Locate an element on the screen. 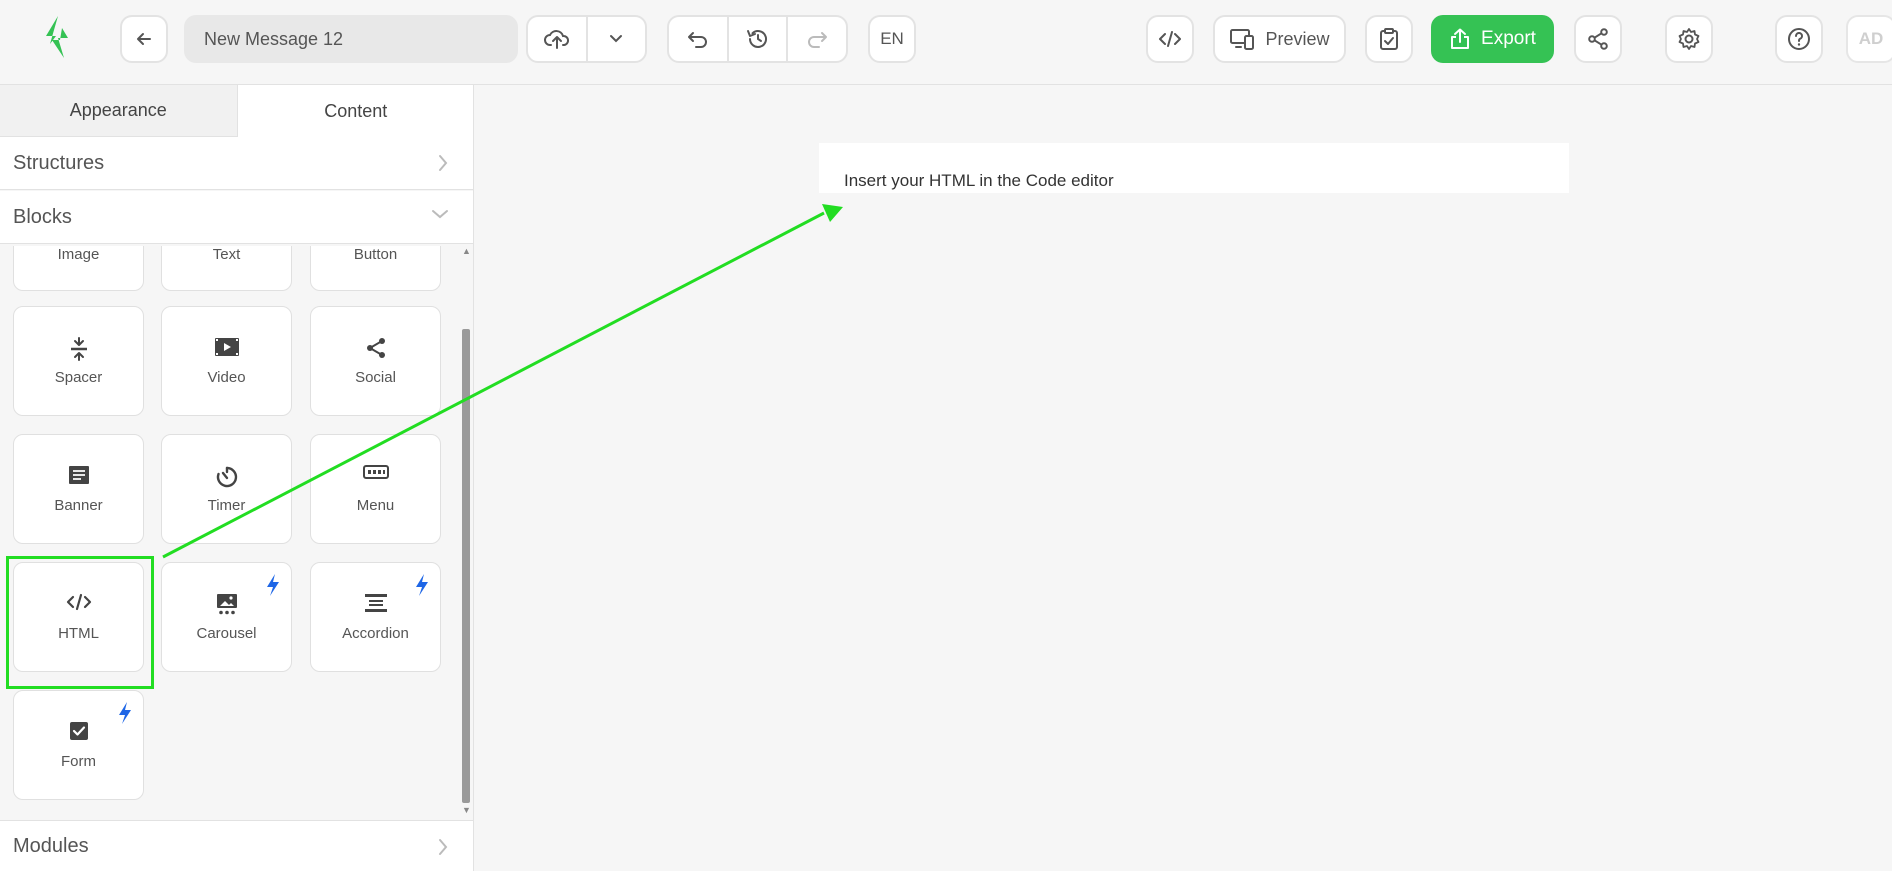 This screenshot has width=1892, height=871. save-group is located at coordinates (586, 39).